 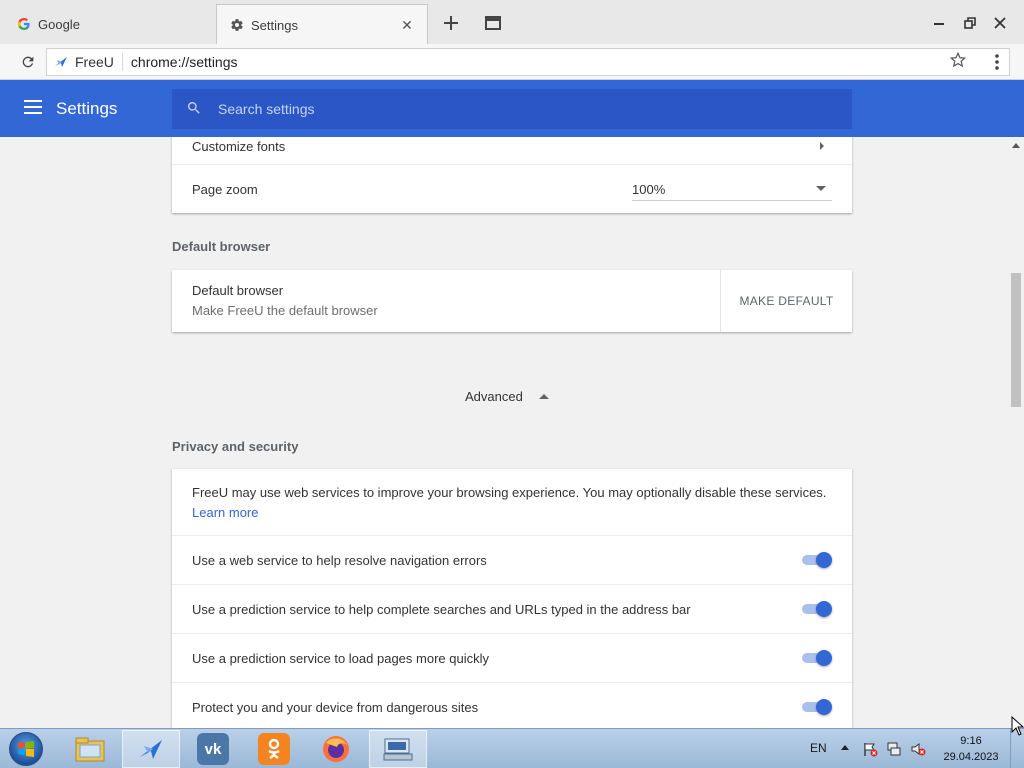 I want to click on taskbar-firefox, so click(x=336, y=749).